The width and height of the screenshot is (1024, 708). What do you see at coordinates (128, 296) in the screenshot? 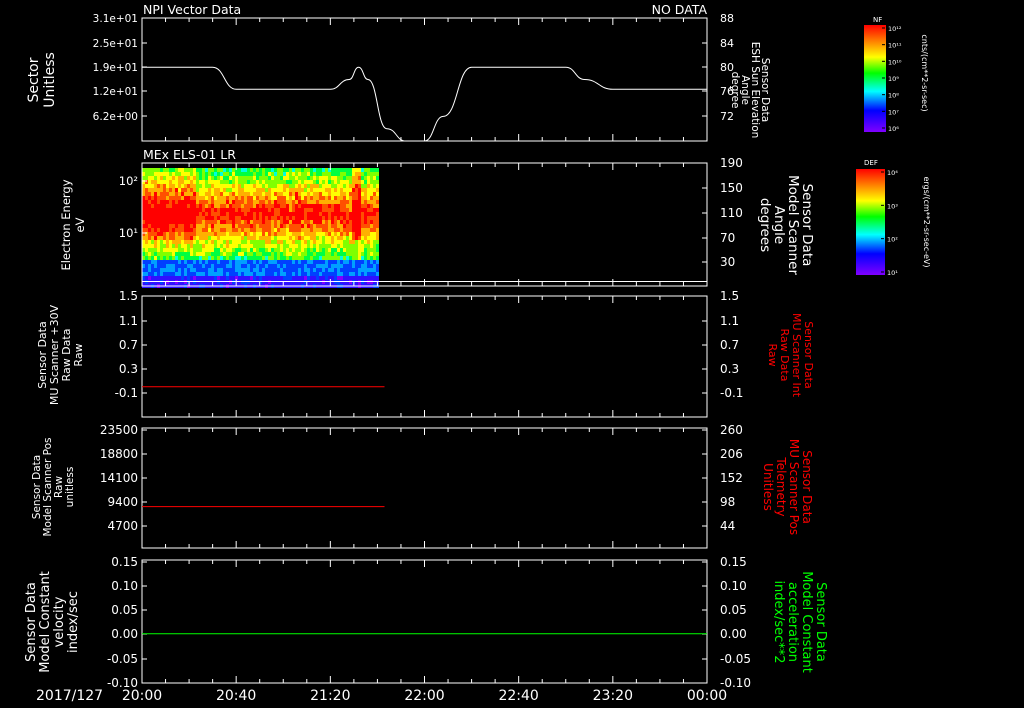
I see `left-tick-label: 1.5` at bounding box center [128, 296].